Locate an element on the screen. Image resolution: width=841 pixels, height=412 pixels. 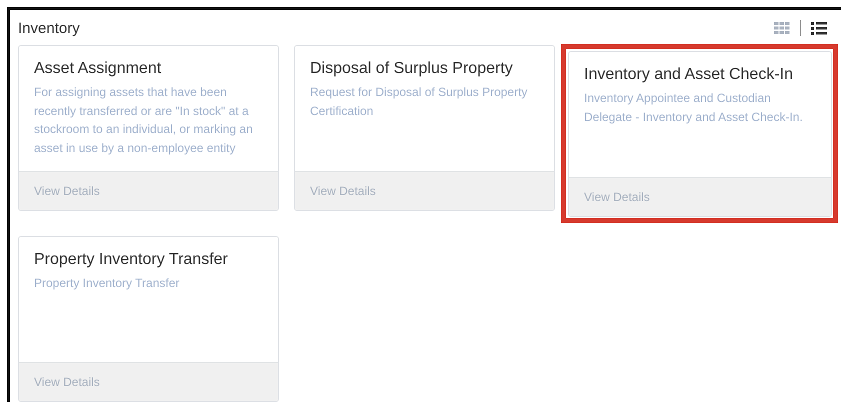
grid-view-icon is located at coordinates (782, 28).